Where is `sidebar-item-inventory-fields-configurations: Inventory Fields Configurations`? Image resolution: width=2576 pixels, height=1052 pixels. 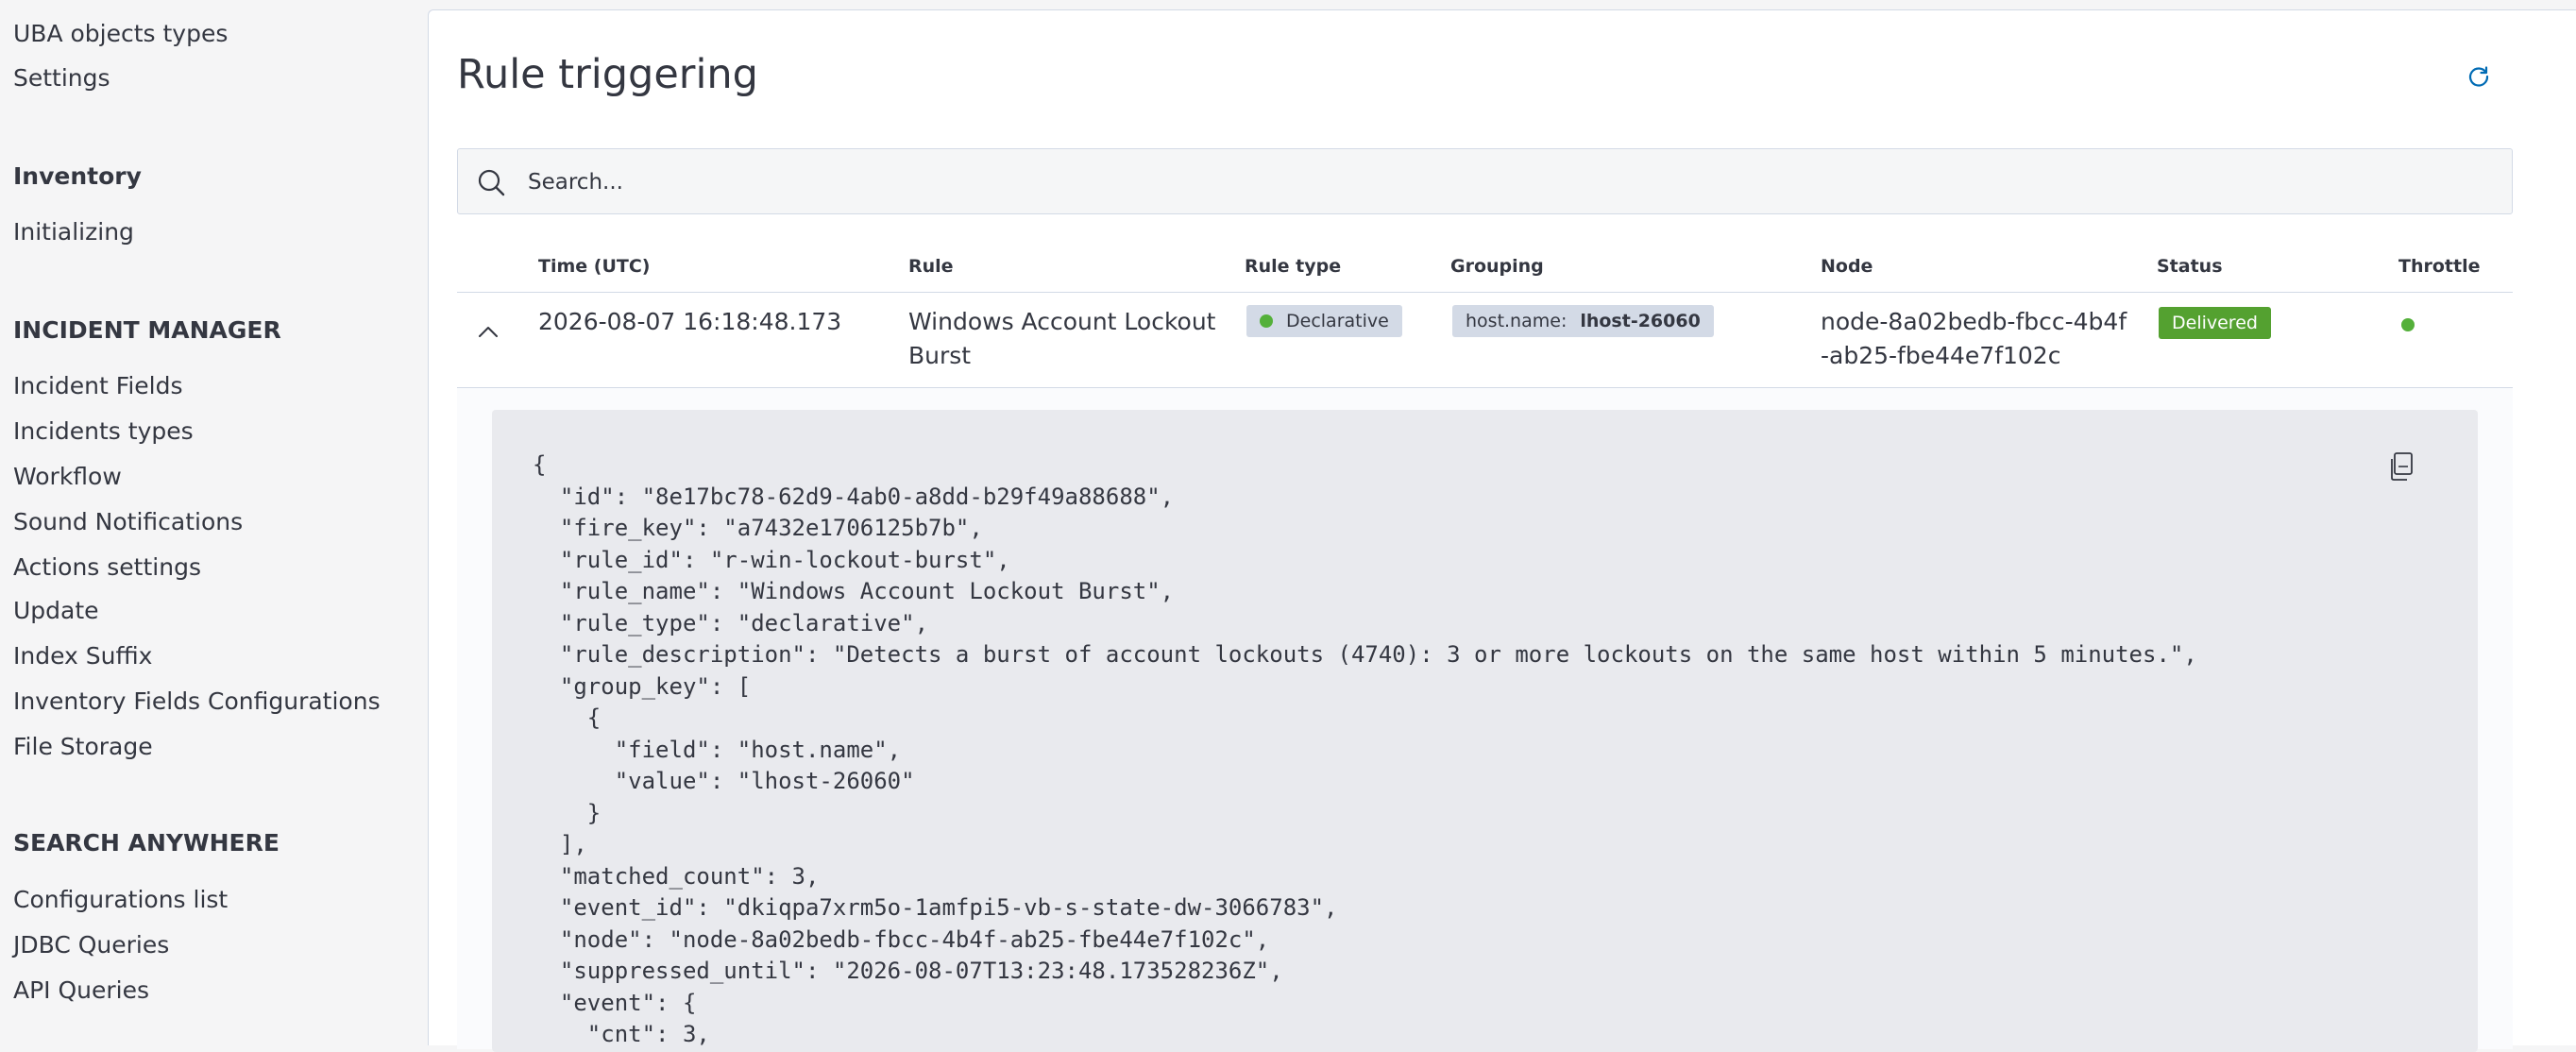
sidebar-item-inventory-fields-configurations: Inventory Fields Configurations is located at coordinates (197, 702).